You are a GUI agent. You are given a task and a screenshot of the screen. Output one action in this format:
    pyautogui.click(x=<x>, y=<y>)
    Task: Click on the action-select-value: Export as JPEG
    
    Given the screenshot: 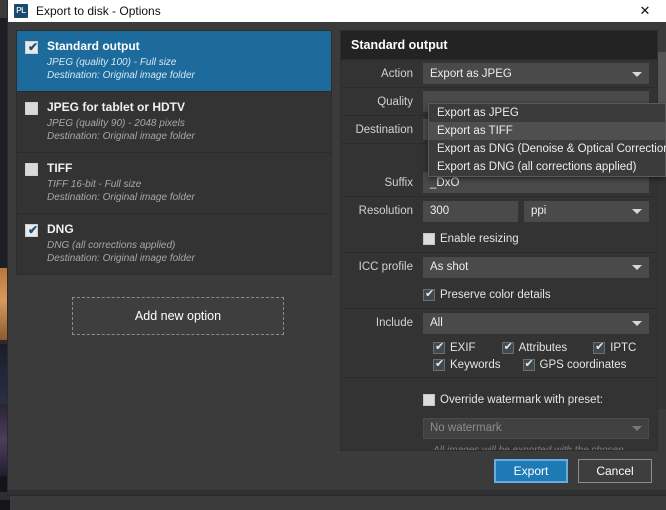 What is the action you would take?
    pyautogui.click(x=471, y=74)
    